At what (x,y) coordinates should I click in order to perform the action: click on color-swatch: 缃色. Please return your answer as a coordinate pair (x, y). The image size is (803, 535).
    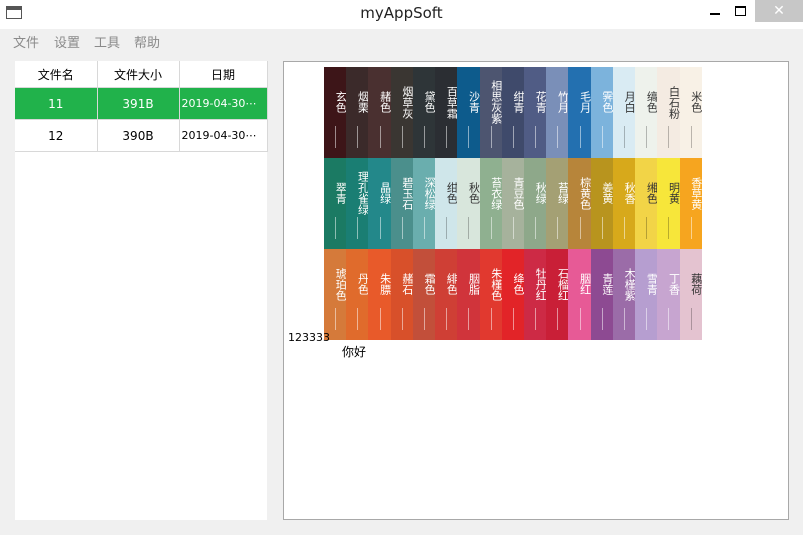
    Looking at the image, I should click on (646, 203).